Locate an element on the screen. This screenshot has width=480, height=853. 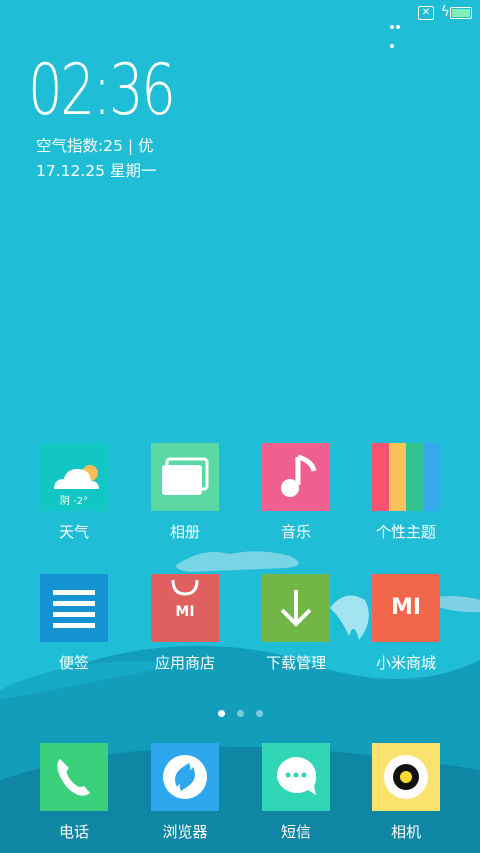
dock-messages: 短信 is located at coordinates (296, 792).